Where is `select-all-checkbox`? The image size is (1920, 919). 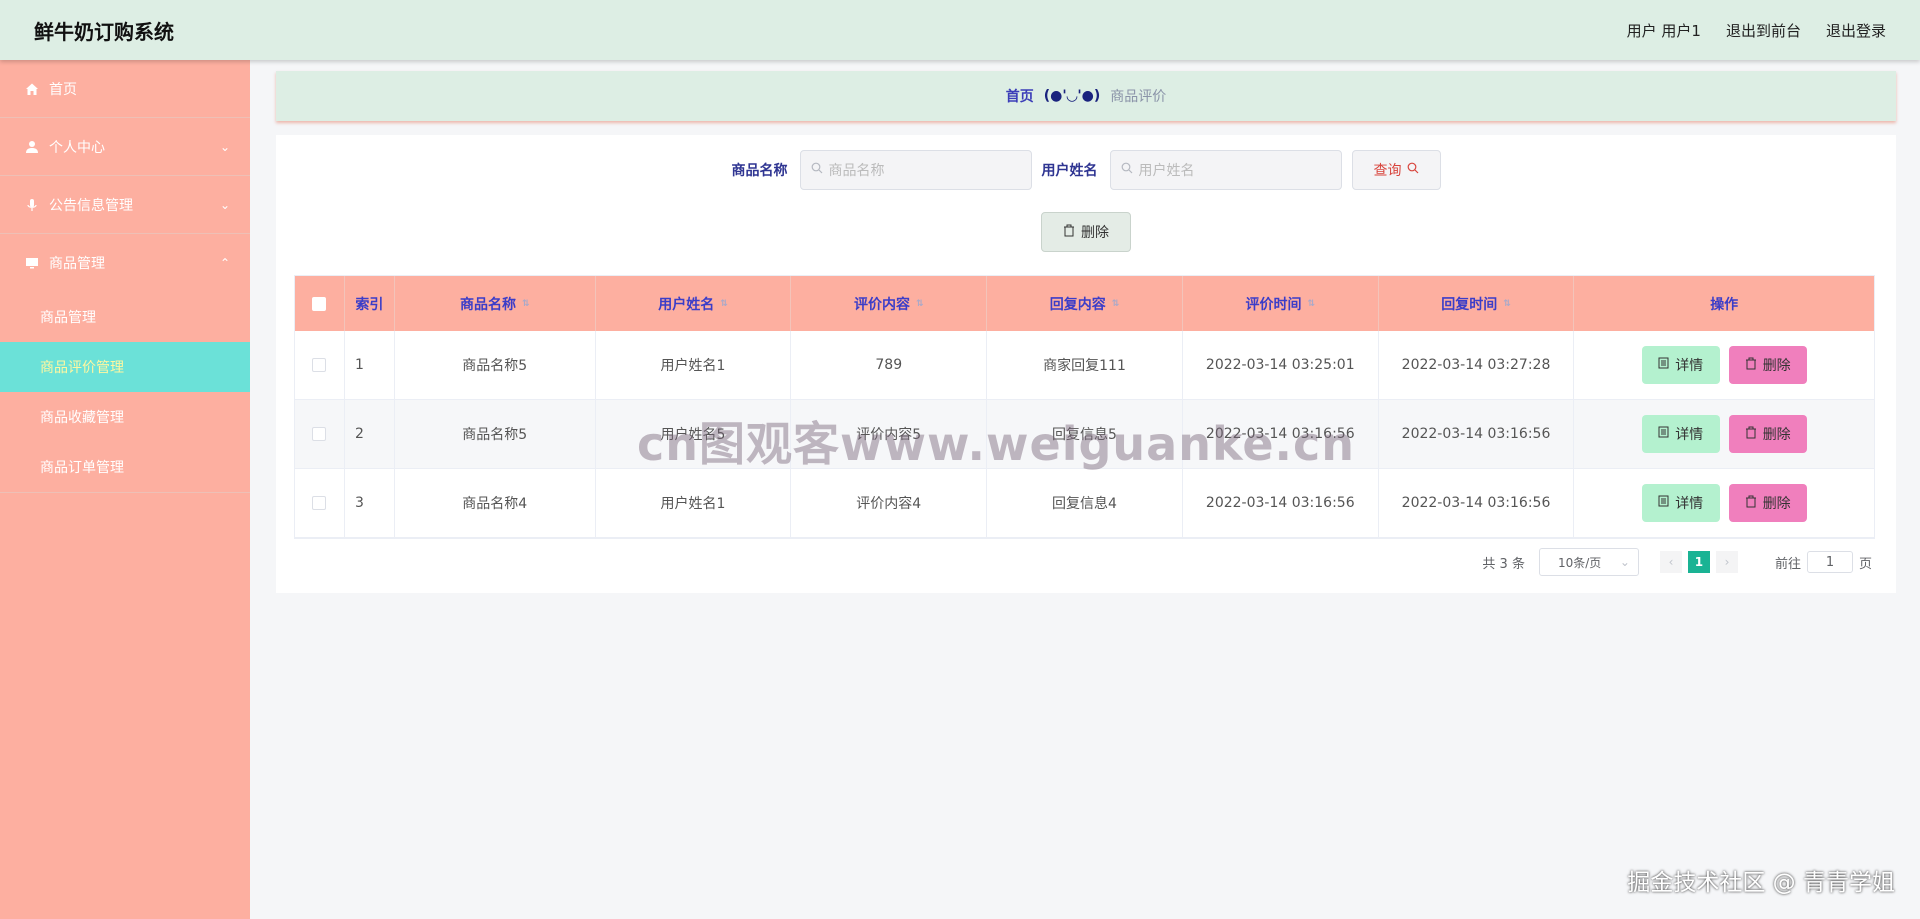 select-all-checkbox is located at coordinates (319, 303).